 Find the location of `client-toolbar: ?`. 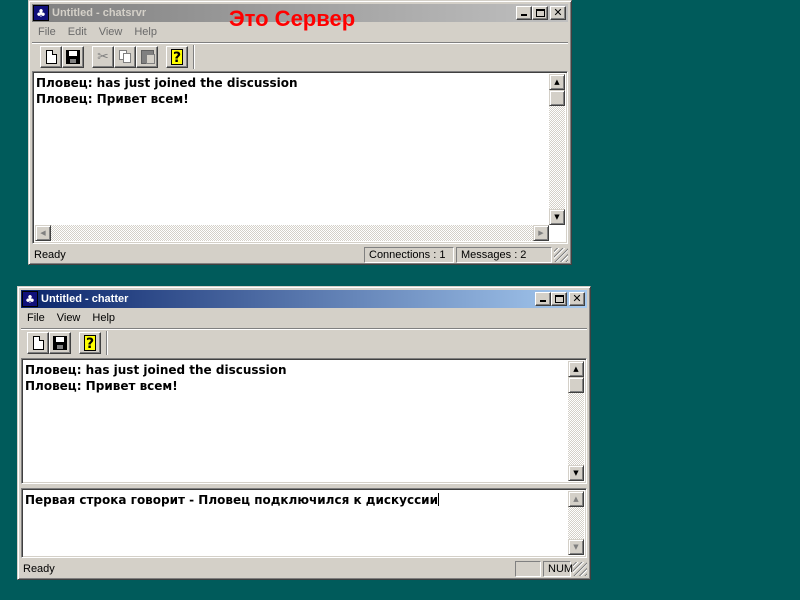

client-toolbar: ? is located at coordinates (304, 342).